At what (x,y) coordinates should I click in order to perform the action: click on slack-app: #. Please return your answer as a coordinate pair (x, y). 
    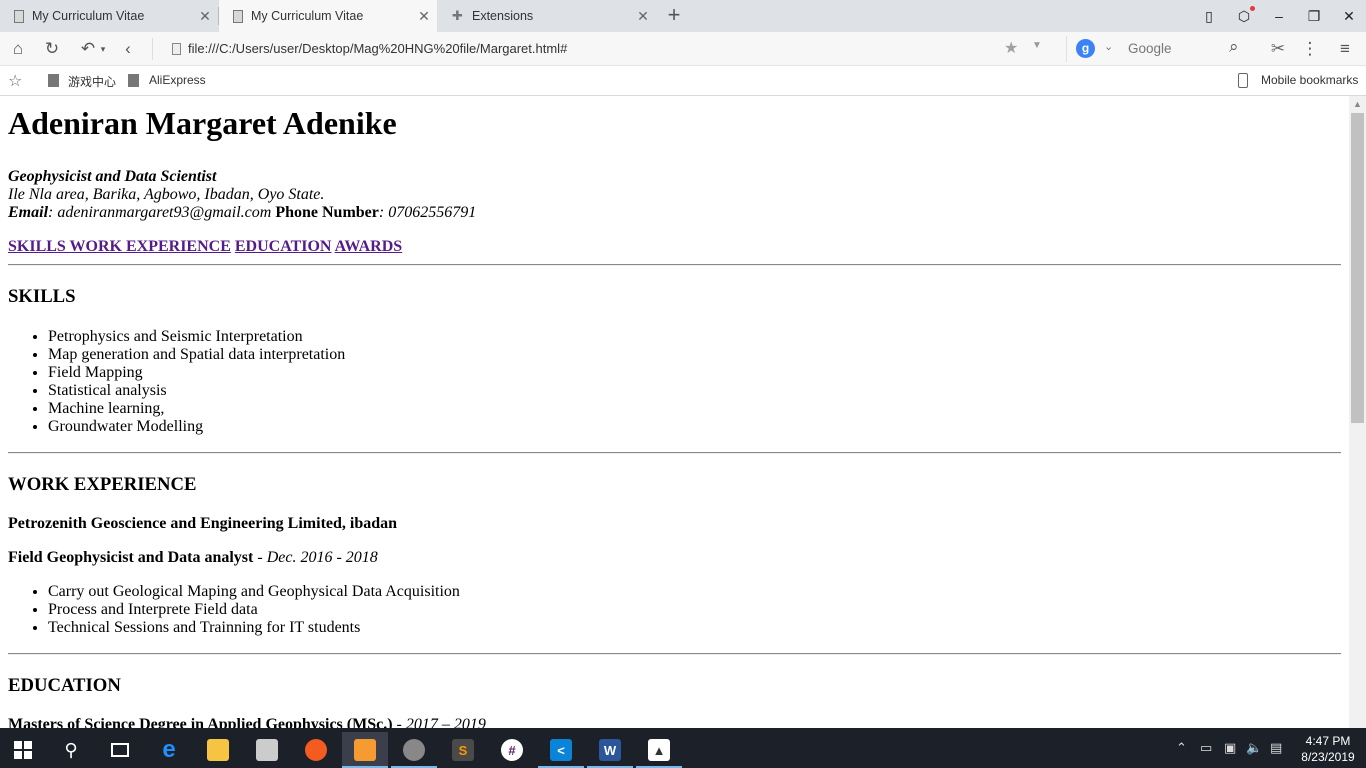
    Looking at the image, I should click on (512, 750).